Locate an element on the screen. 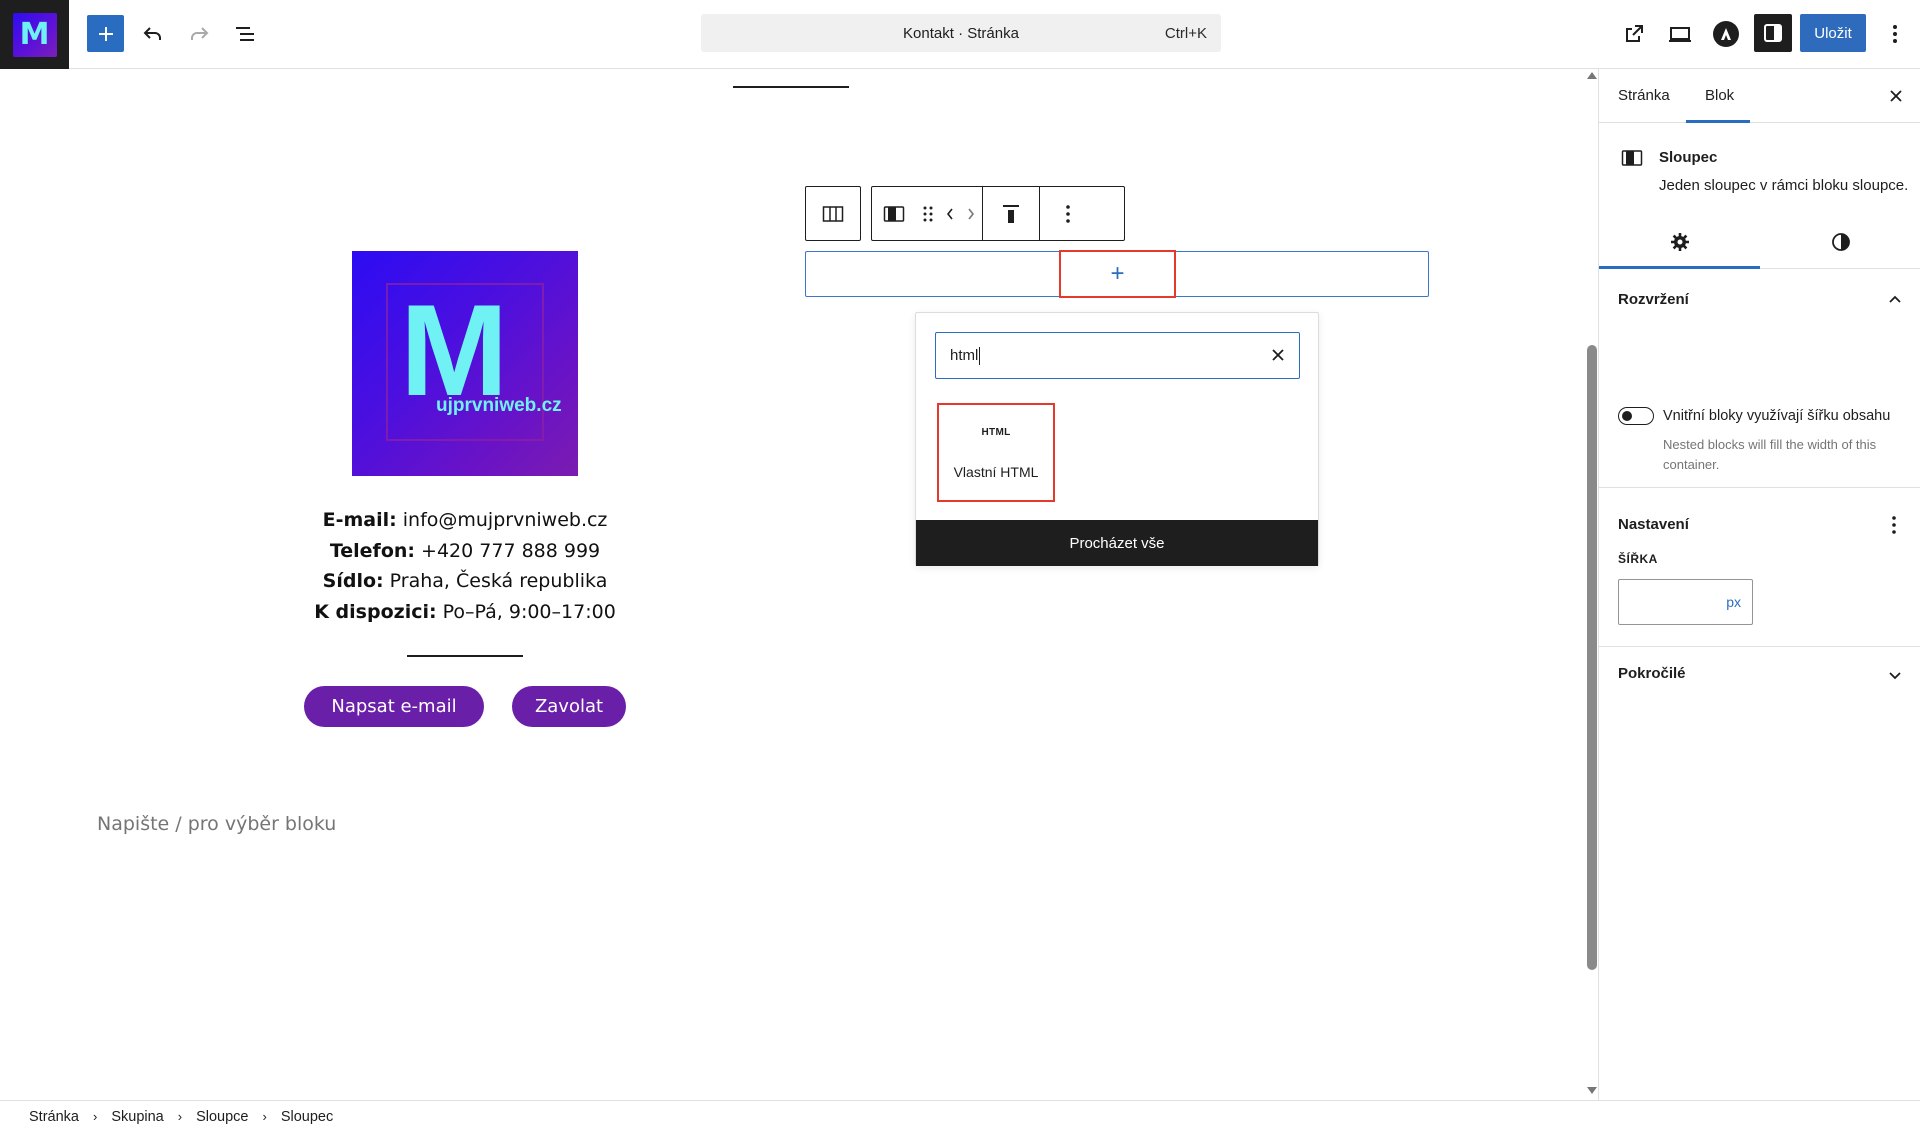  drag-handle-icon is located at coordinates (928, 213).